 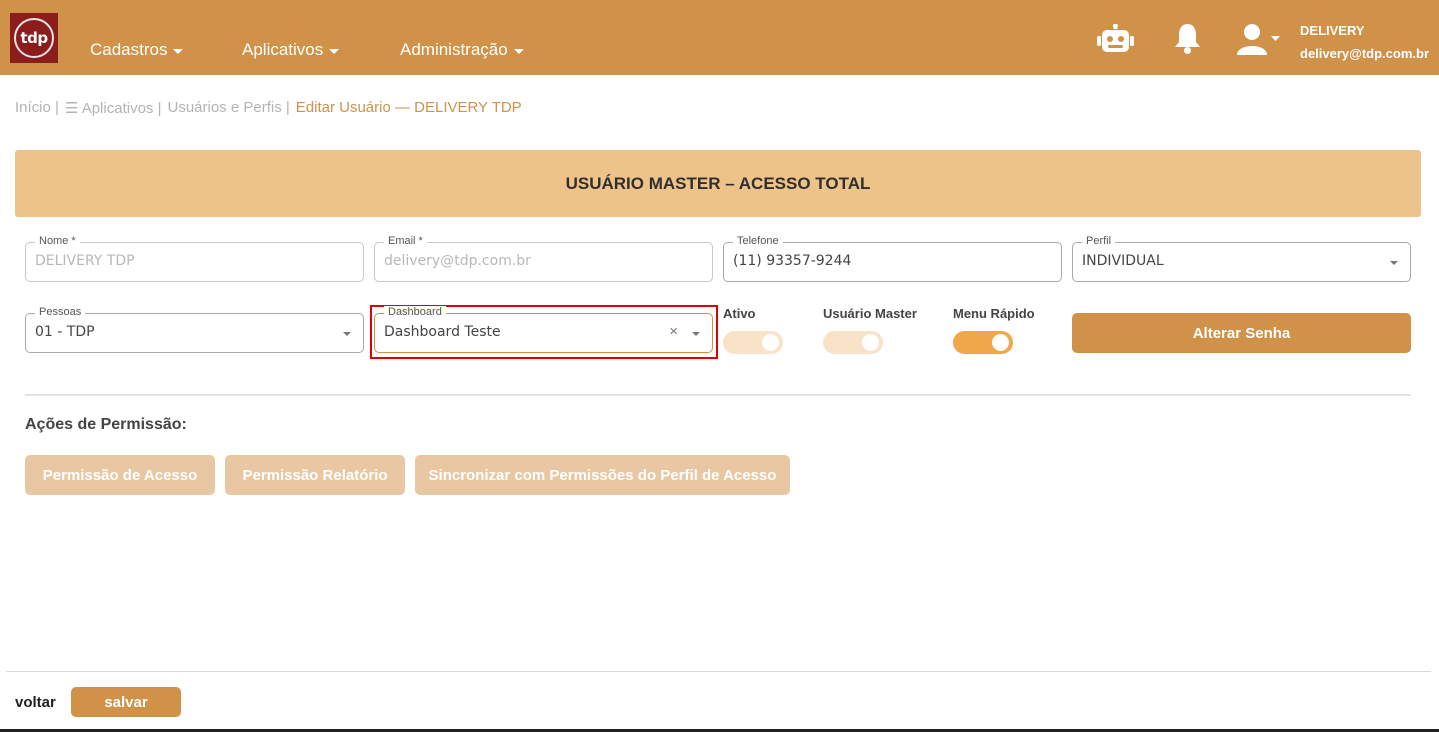 What do you see at coordinates (129, 49) in the screenshot?
I see `nav-cadastros-label: Cadastros` at bounding box center [129, 49].